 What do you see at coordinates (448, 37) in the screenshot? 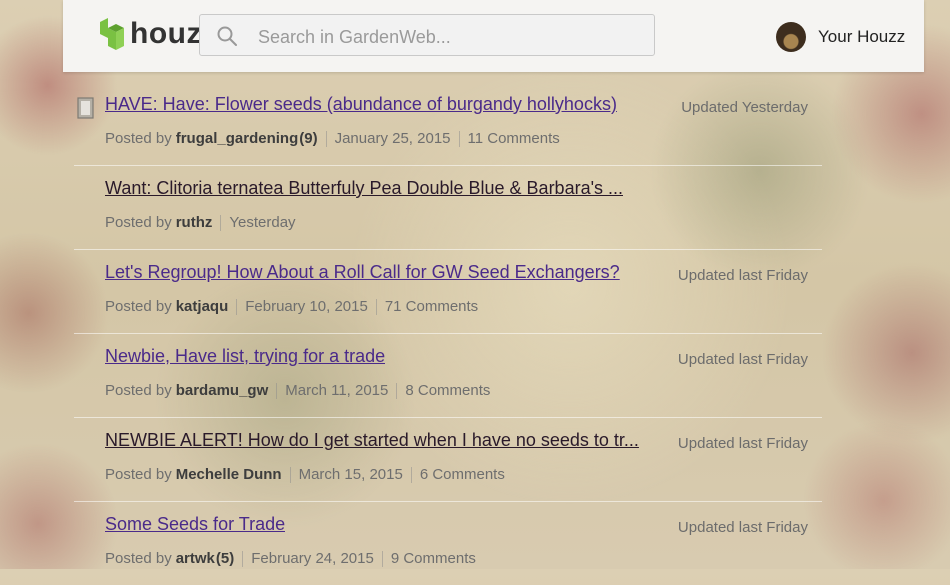
I see `search-input` at bounding box center [448, 37].